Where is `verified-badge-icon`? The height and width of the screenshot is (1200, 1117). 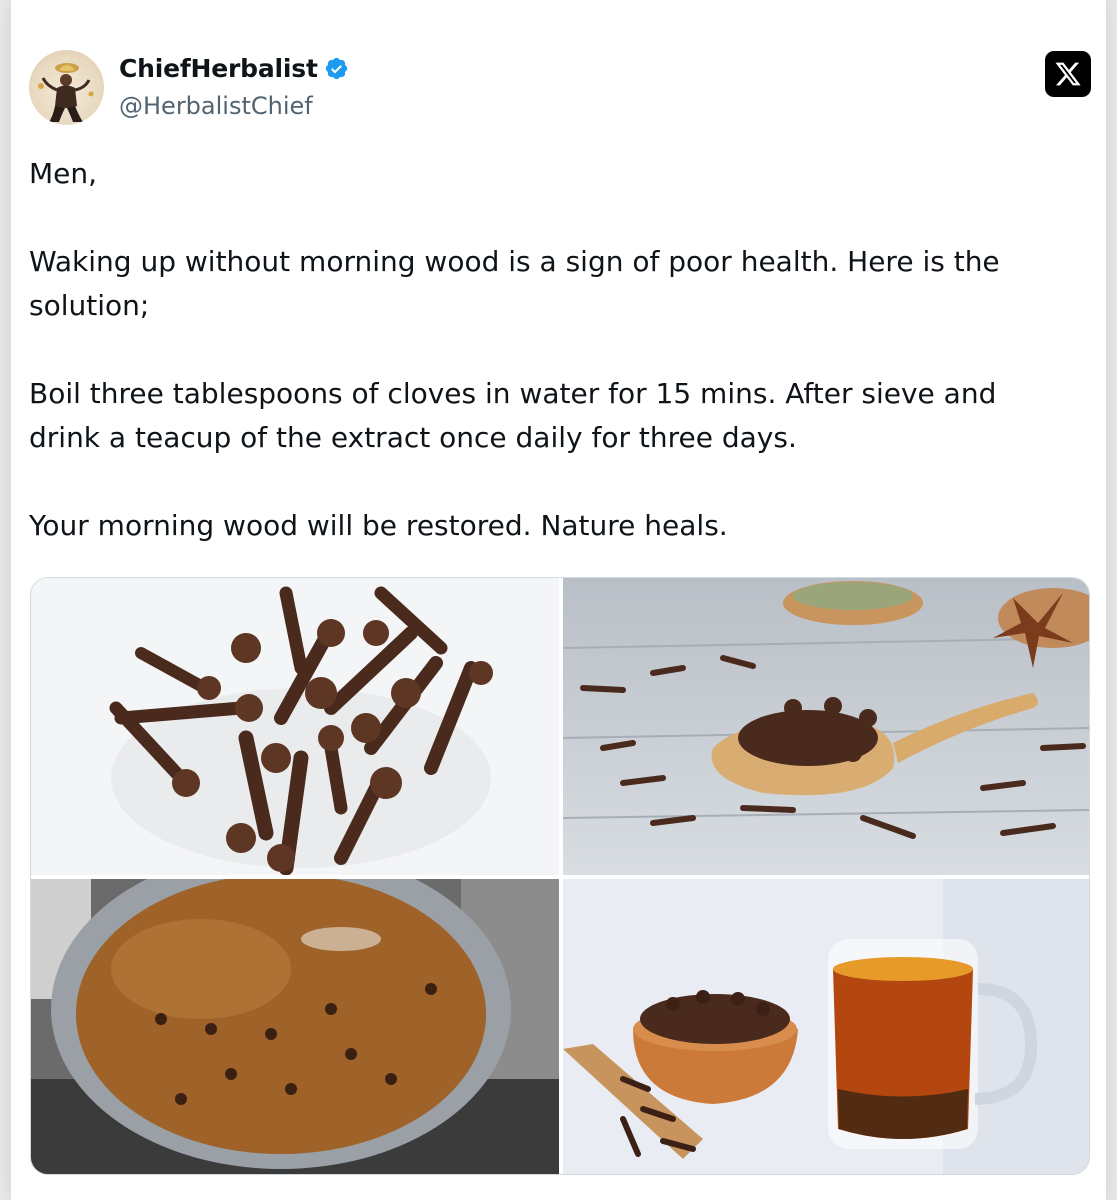 verified-badge-icon is located at coordinates (336, 68).